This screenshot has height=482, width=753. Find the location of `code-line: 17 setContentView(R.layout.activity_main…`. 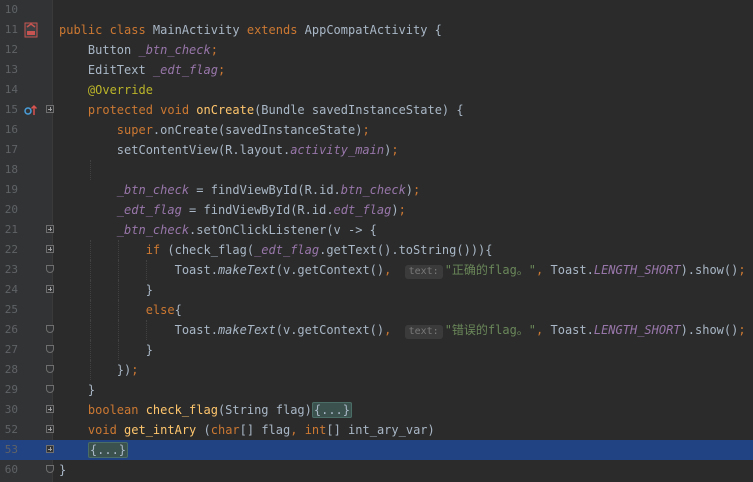

code-line: 17 setContentView(R.layout.activity_main… is located at coordinates (376, 150).